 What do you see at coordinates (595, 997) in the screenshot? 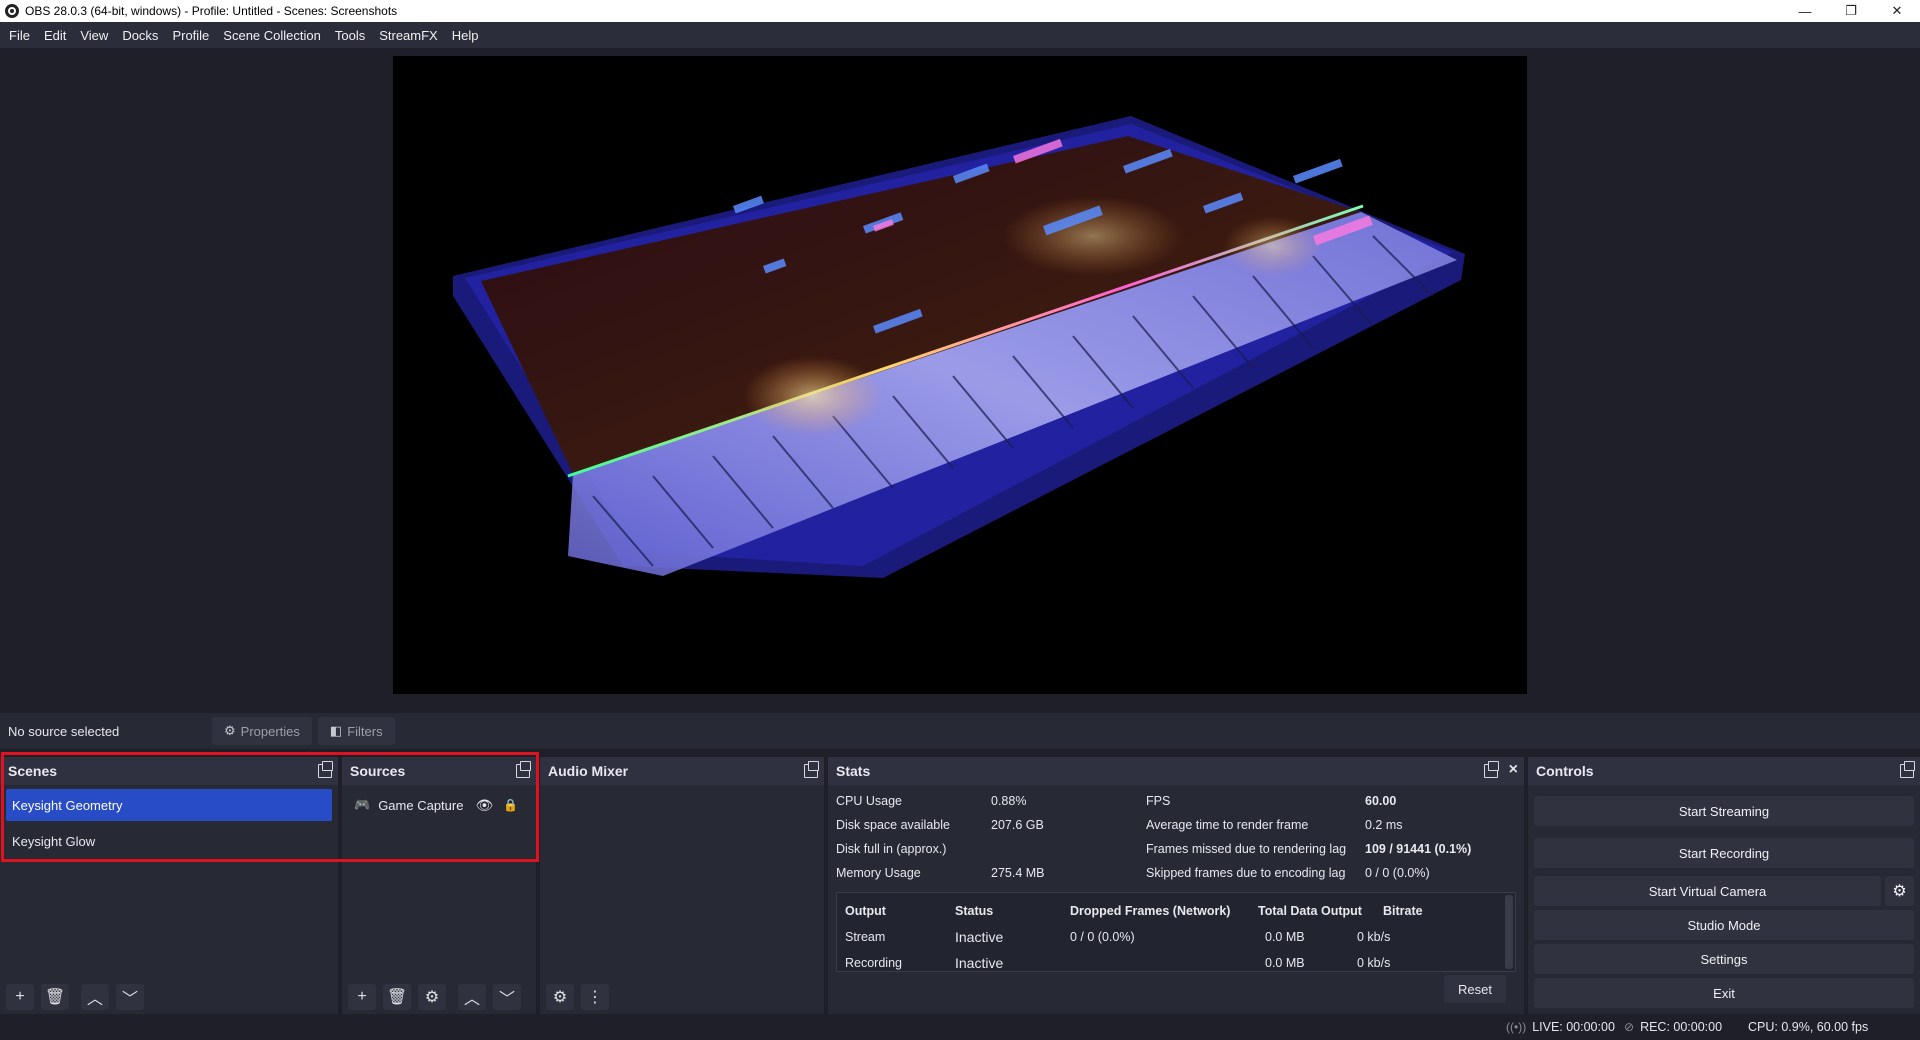
I see `audio-mixer-menu-button: ⋮` at bounding box center [595, 997].